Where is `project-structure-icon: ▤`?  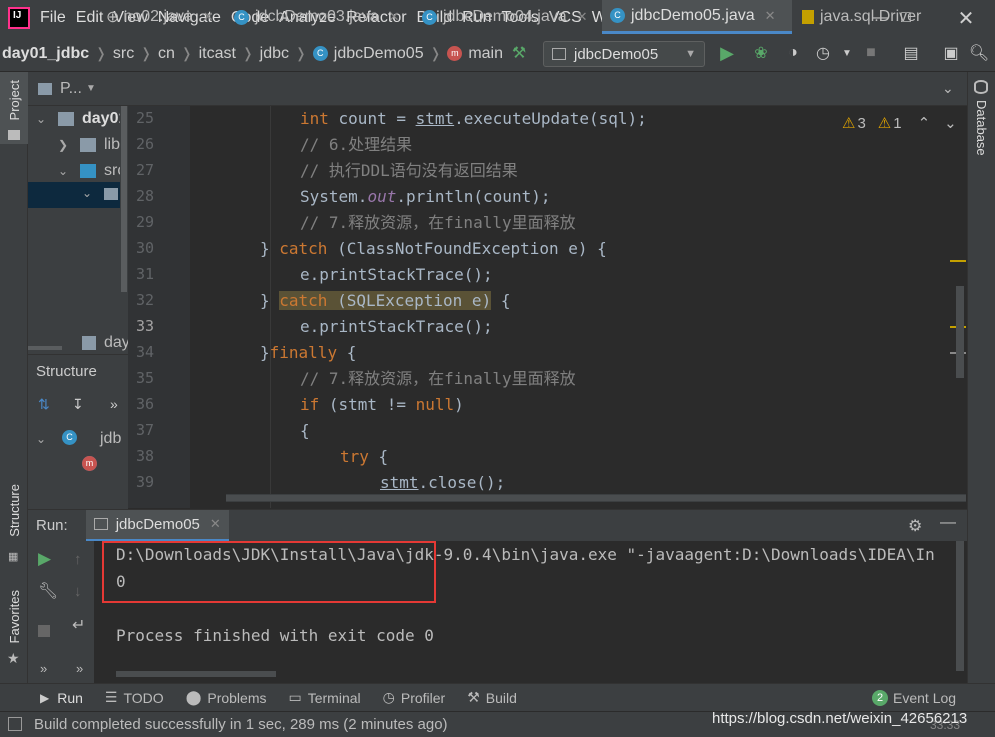 project-structure-icon: ▤ is located at coordinates (911, 53).